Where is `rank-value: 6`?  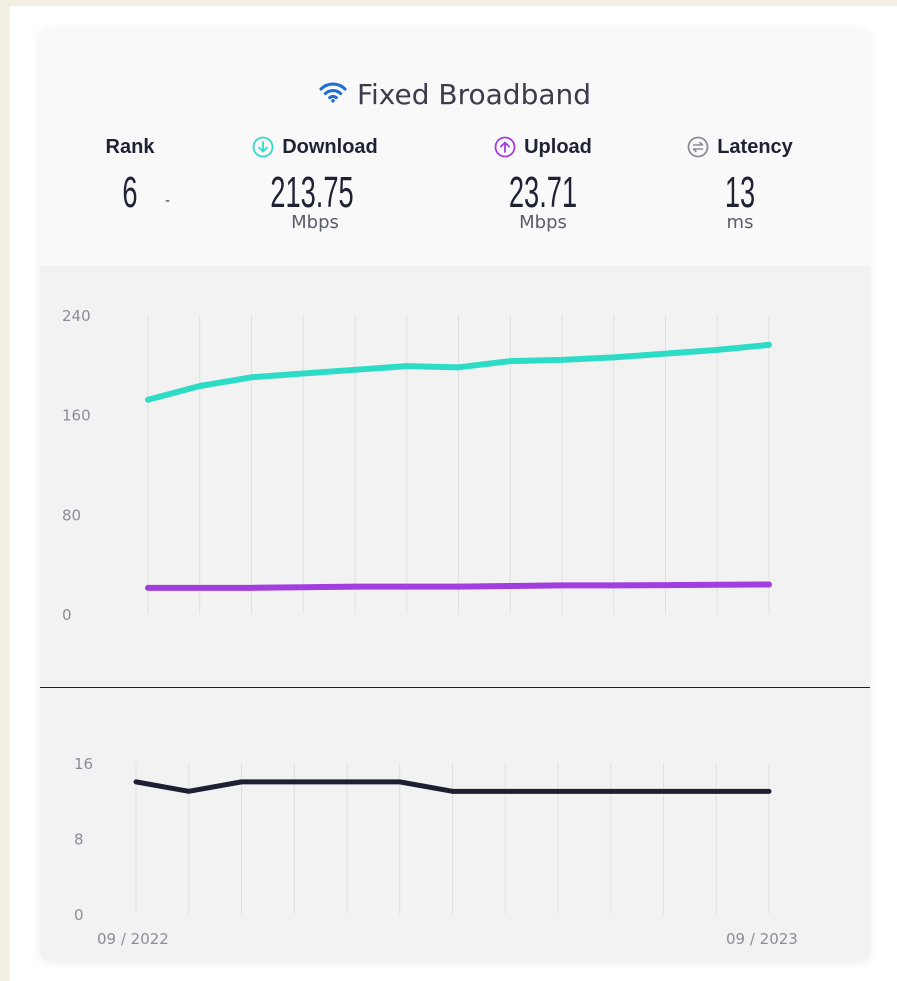 rank-value: 6 is located at coordinates (130, 192).